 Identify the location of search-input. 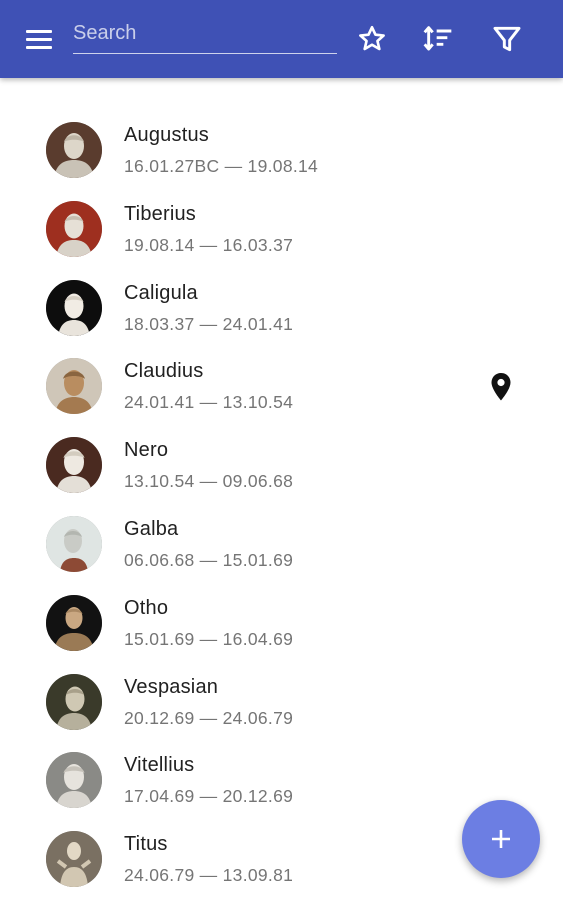
(205, 36).